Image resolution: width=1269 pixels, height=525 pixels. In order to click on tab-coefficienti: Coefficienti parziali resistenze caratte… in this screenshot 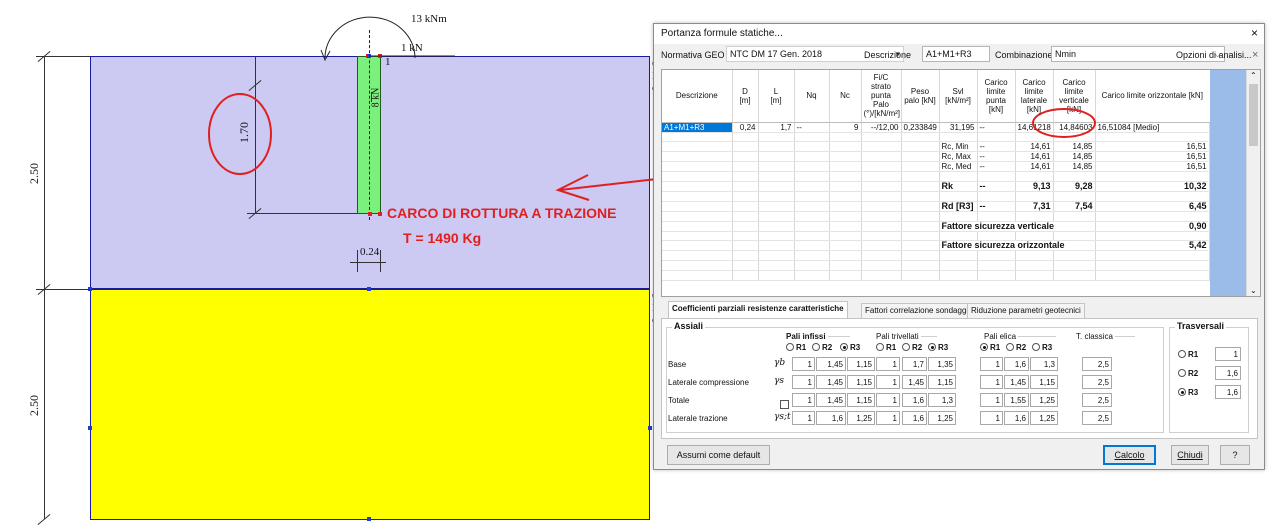, I will do `click(758, 310)`.